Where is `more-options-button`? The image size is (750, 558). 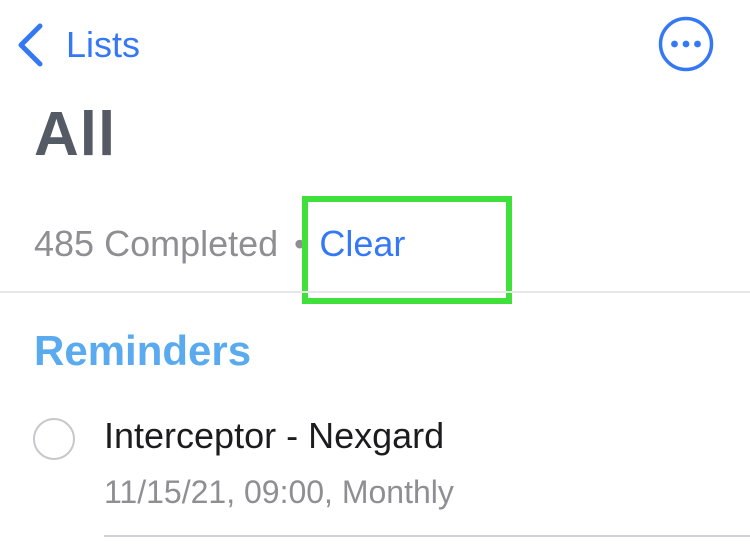
more-options-button is located at coordinates (686, 44).